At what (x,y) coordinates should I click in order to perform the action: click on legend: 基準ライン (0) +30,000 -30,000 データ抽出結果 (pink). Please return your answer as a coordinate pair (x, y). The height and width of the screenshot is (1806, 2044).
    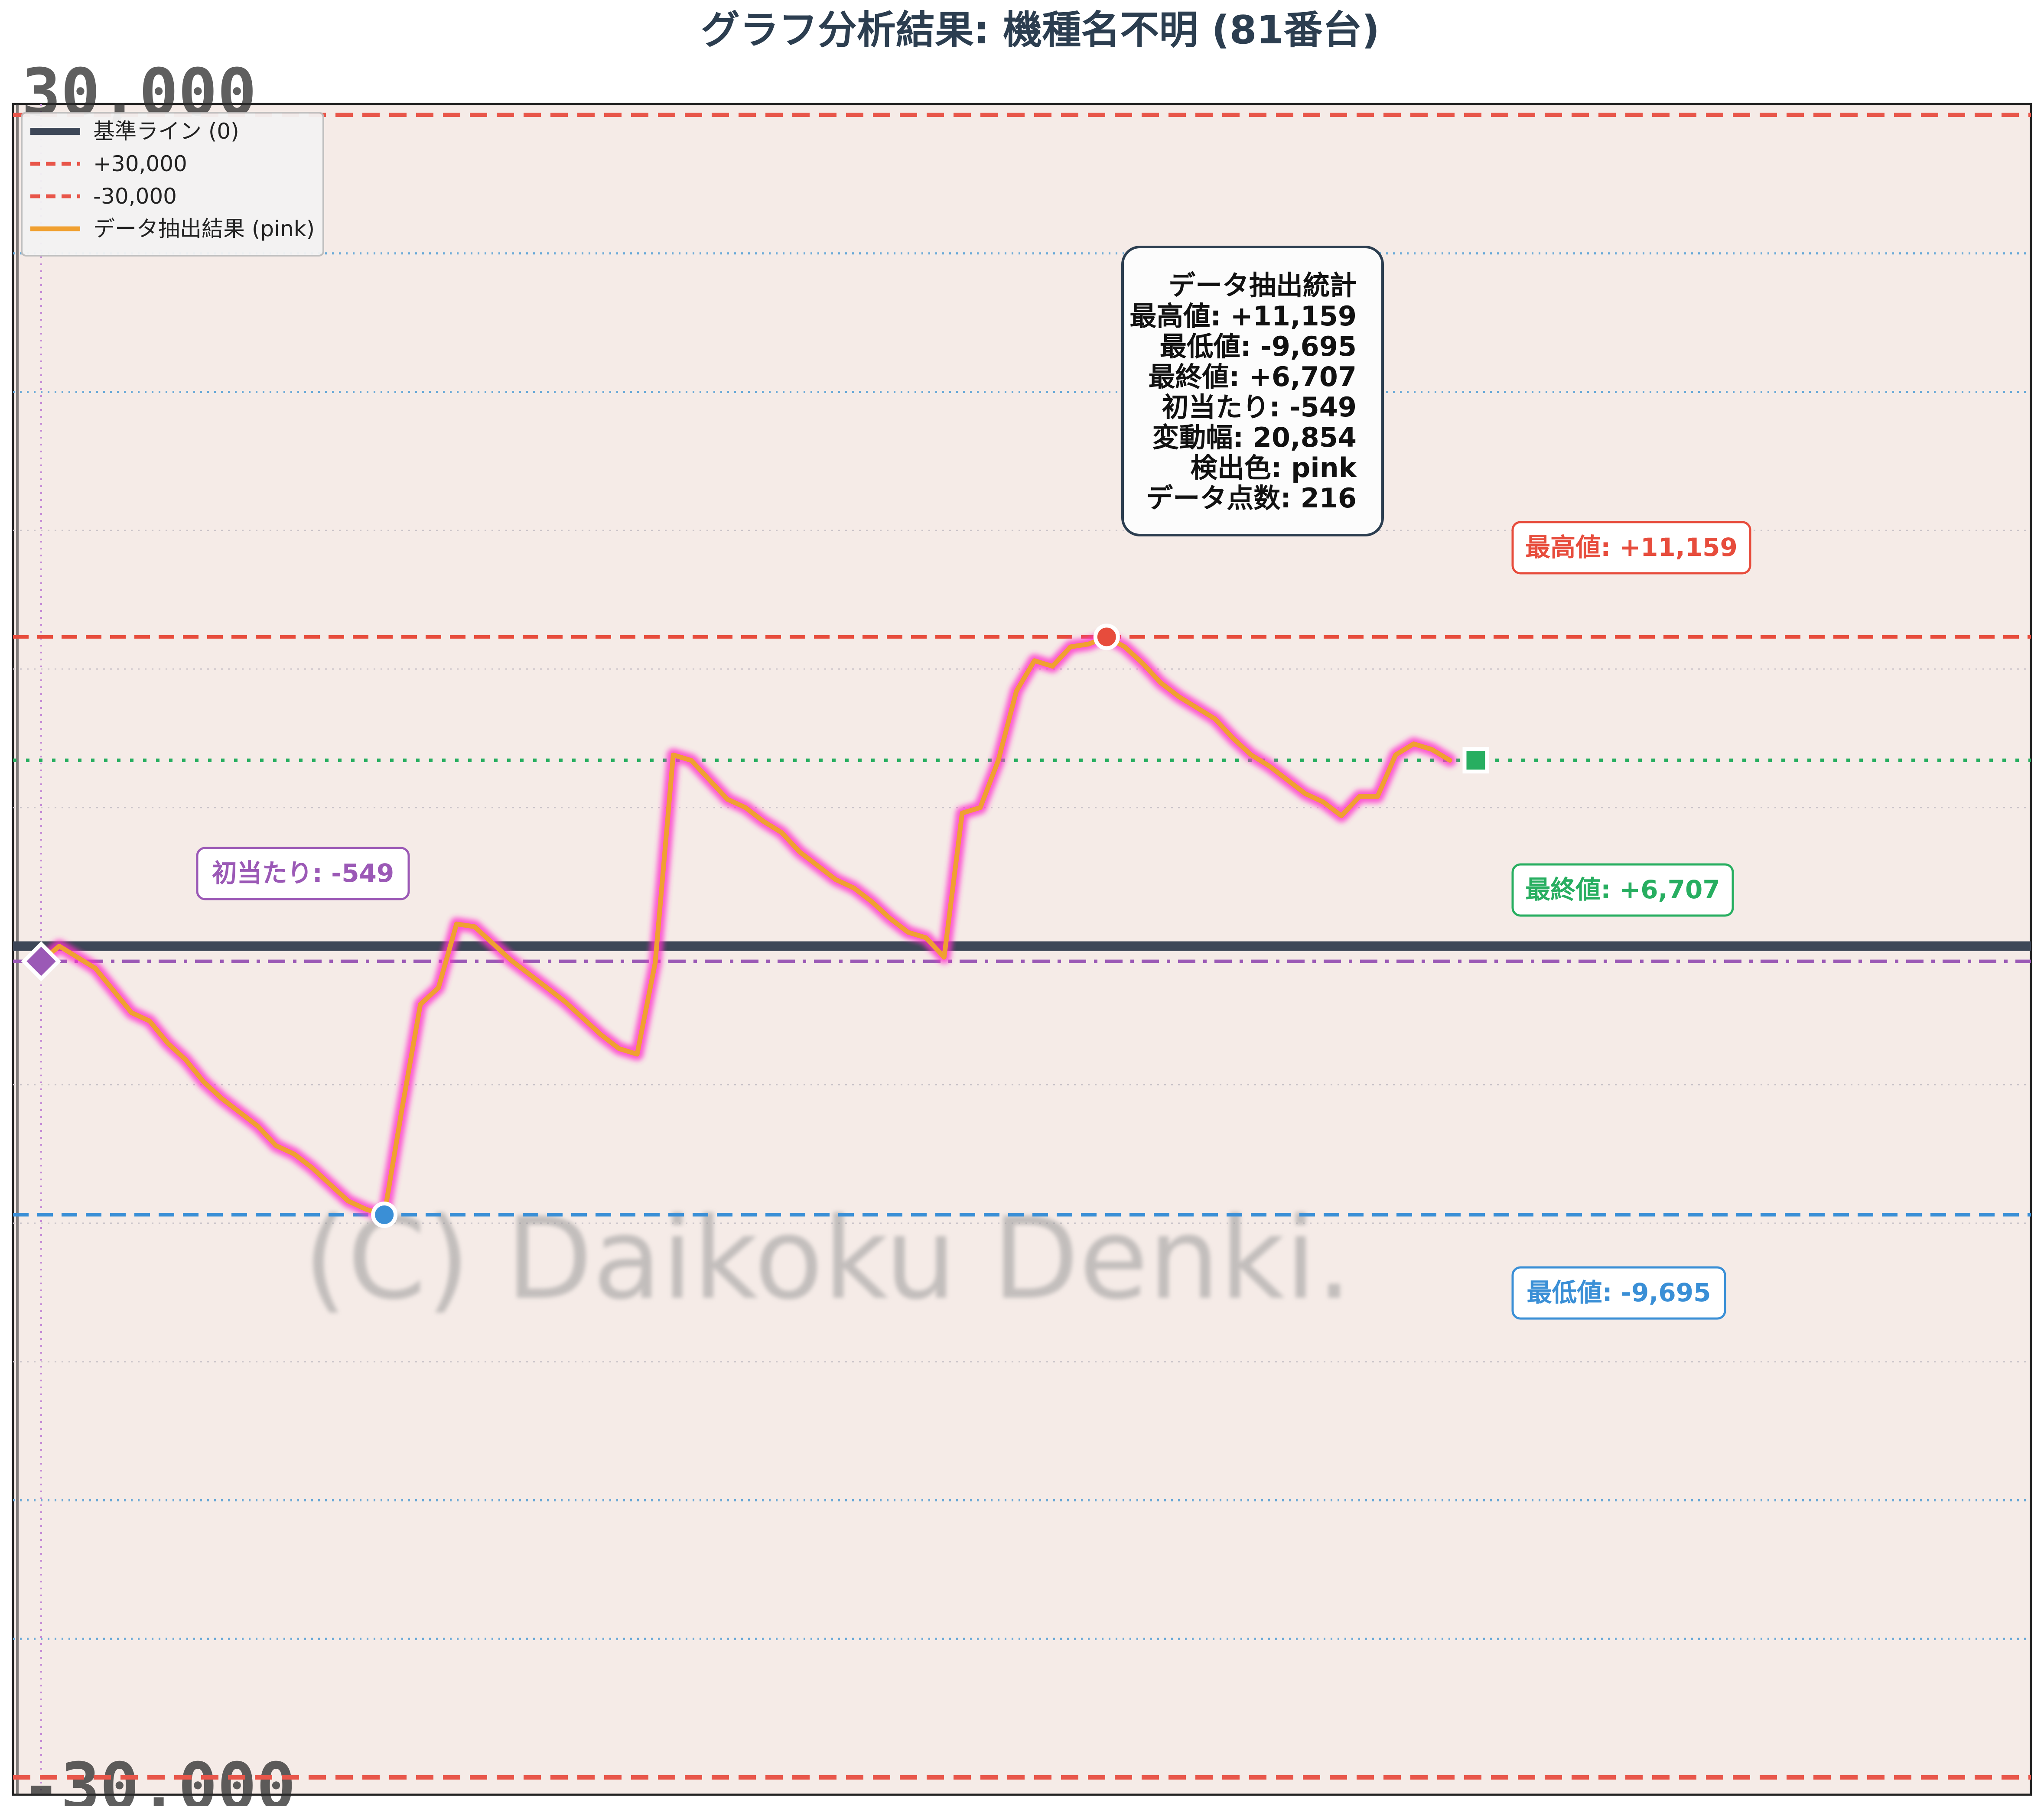
    Looking at the image, I should click on (172, 184).